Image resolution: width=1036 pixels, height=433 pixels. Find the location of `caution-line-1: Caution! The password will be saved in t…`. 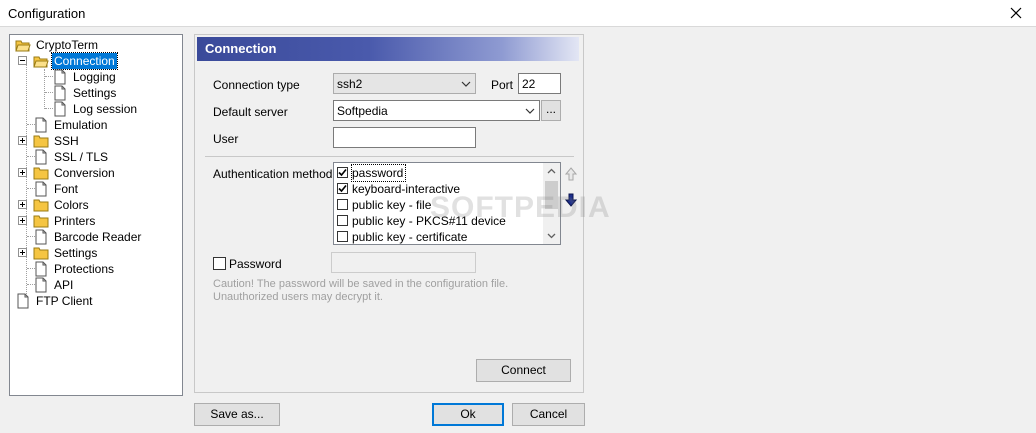

caution-line-1: Caution! The password will be saved in t… is located at coordinates (361, 284).